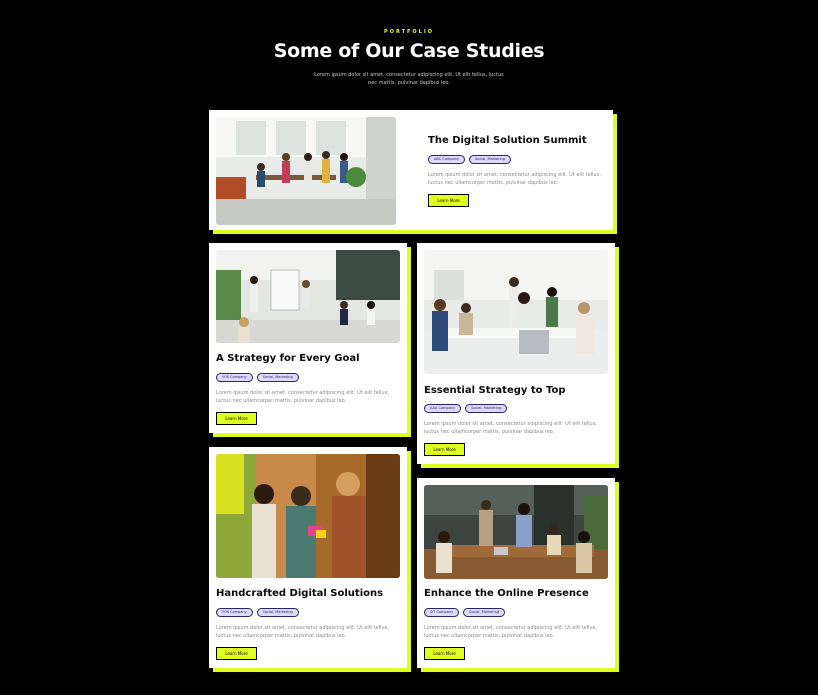 The image size is (818, 695). What do you see at coordinates (446, 159) in the screenshot?
I see `tag-company: ABC Company` at bounding box center [446, 159].